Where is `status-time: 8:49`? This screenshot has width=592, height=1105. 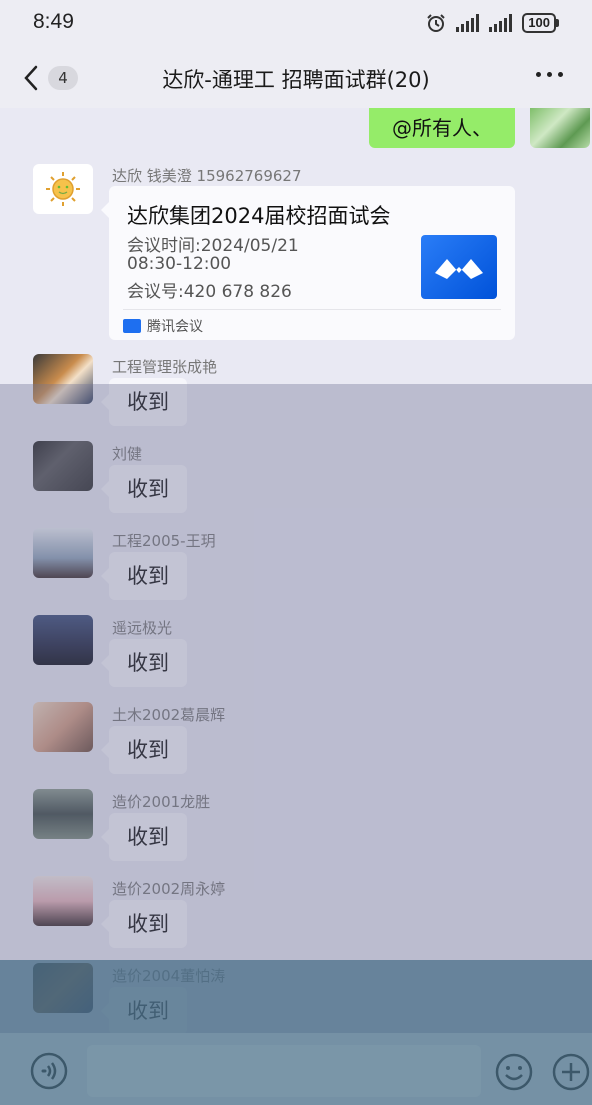 status-time: 8:49 is located at coordinates (53, 21).